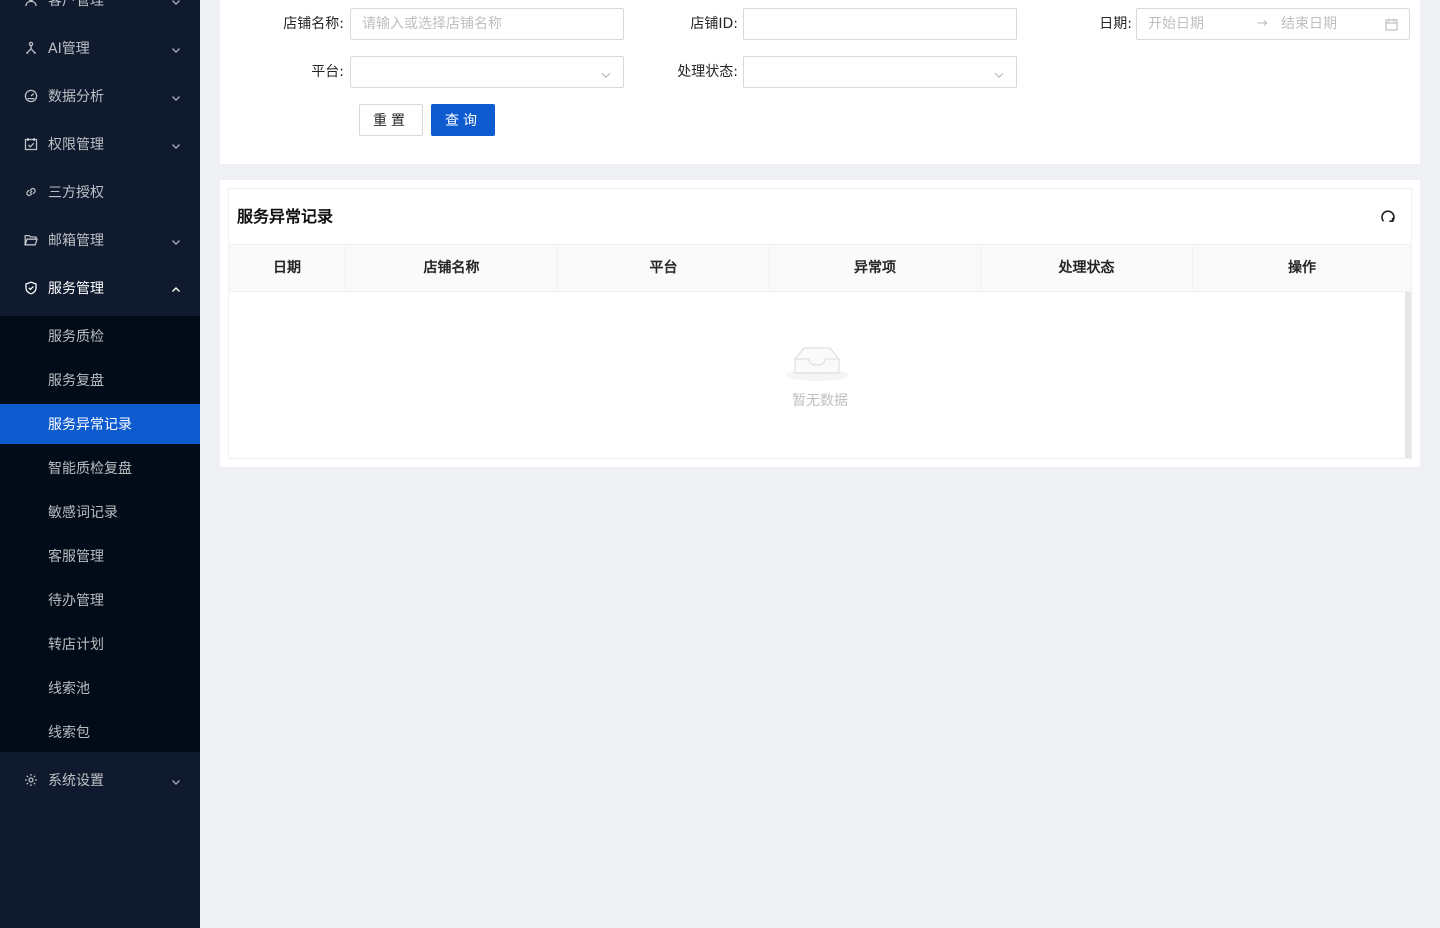 This screenshot has height=928, width=1440. Describe the element at coordinates (76, 557) in the screenshot. I see `sidebar-subitem-label: 客服管理` at that location.